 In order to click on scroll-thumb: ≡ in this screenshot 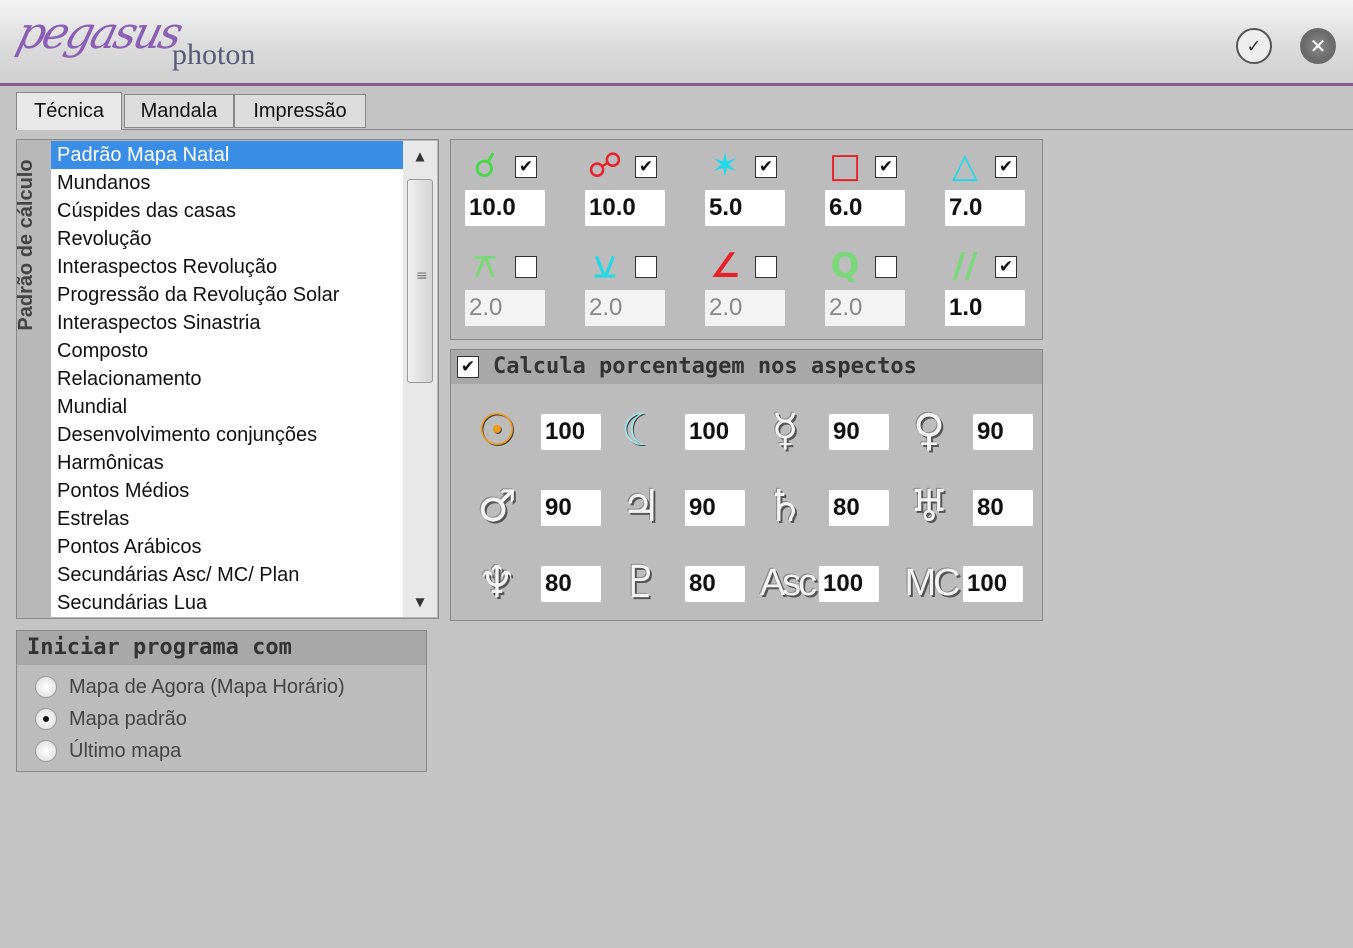, I will do `click(420, 281)`.